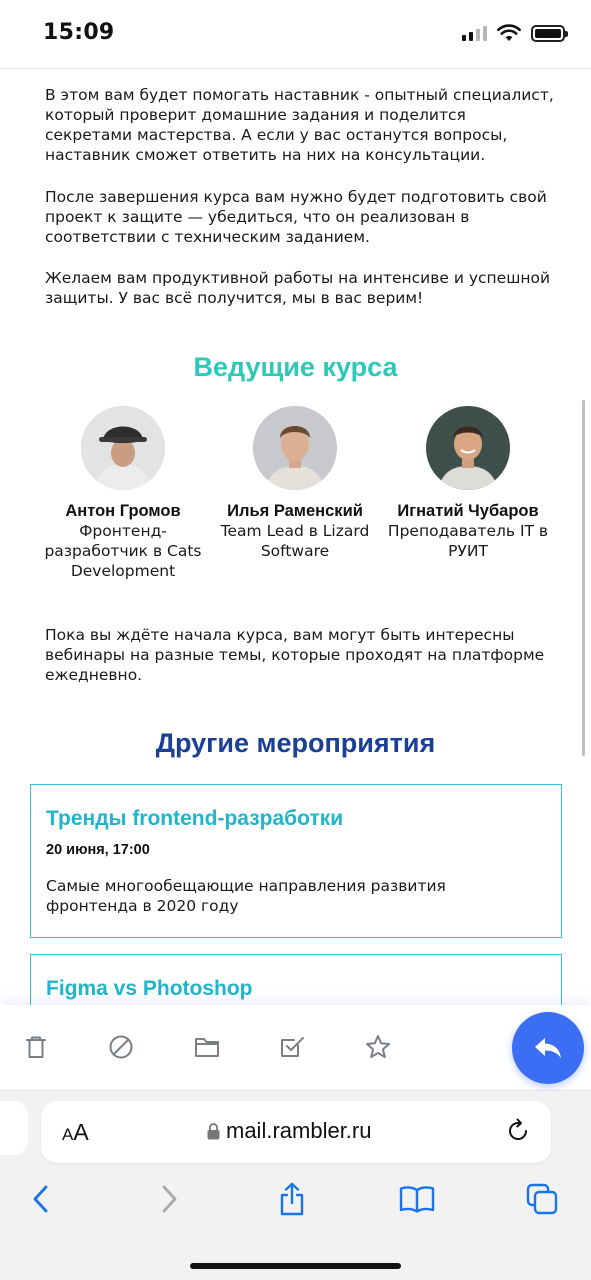 The height and width of the screenshot is (1280, 591). What do you see at coordinates (295, 34) in the screenshot?
I see `status-bar: 15:09` at bounding box center [295, 34].